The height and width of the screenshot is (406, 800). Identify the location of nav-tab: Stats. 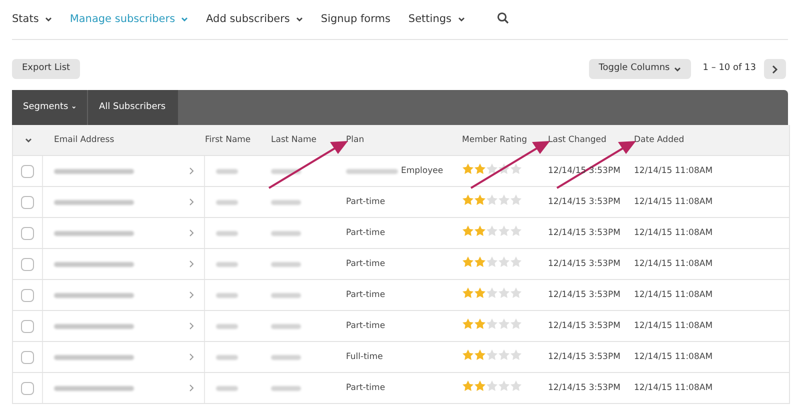
(32, 20).